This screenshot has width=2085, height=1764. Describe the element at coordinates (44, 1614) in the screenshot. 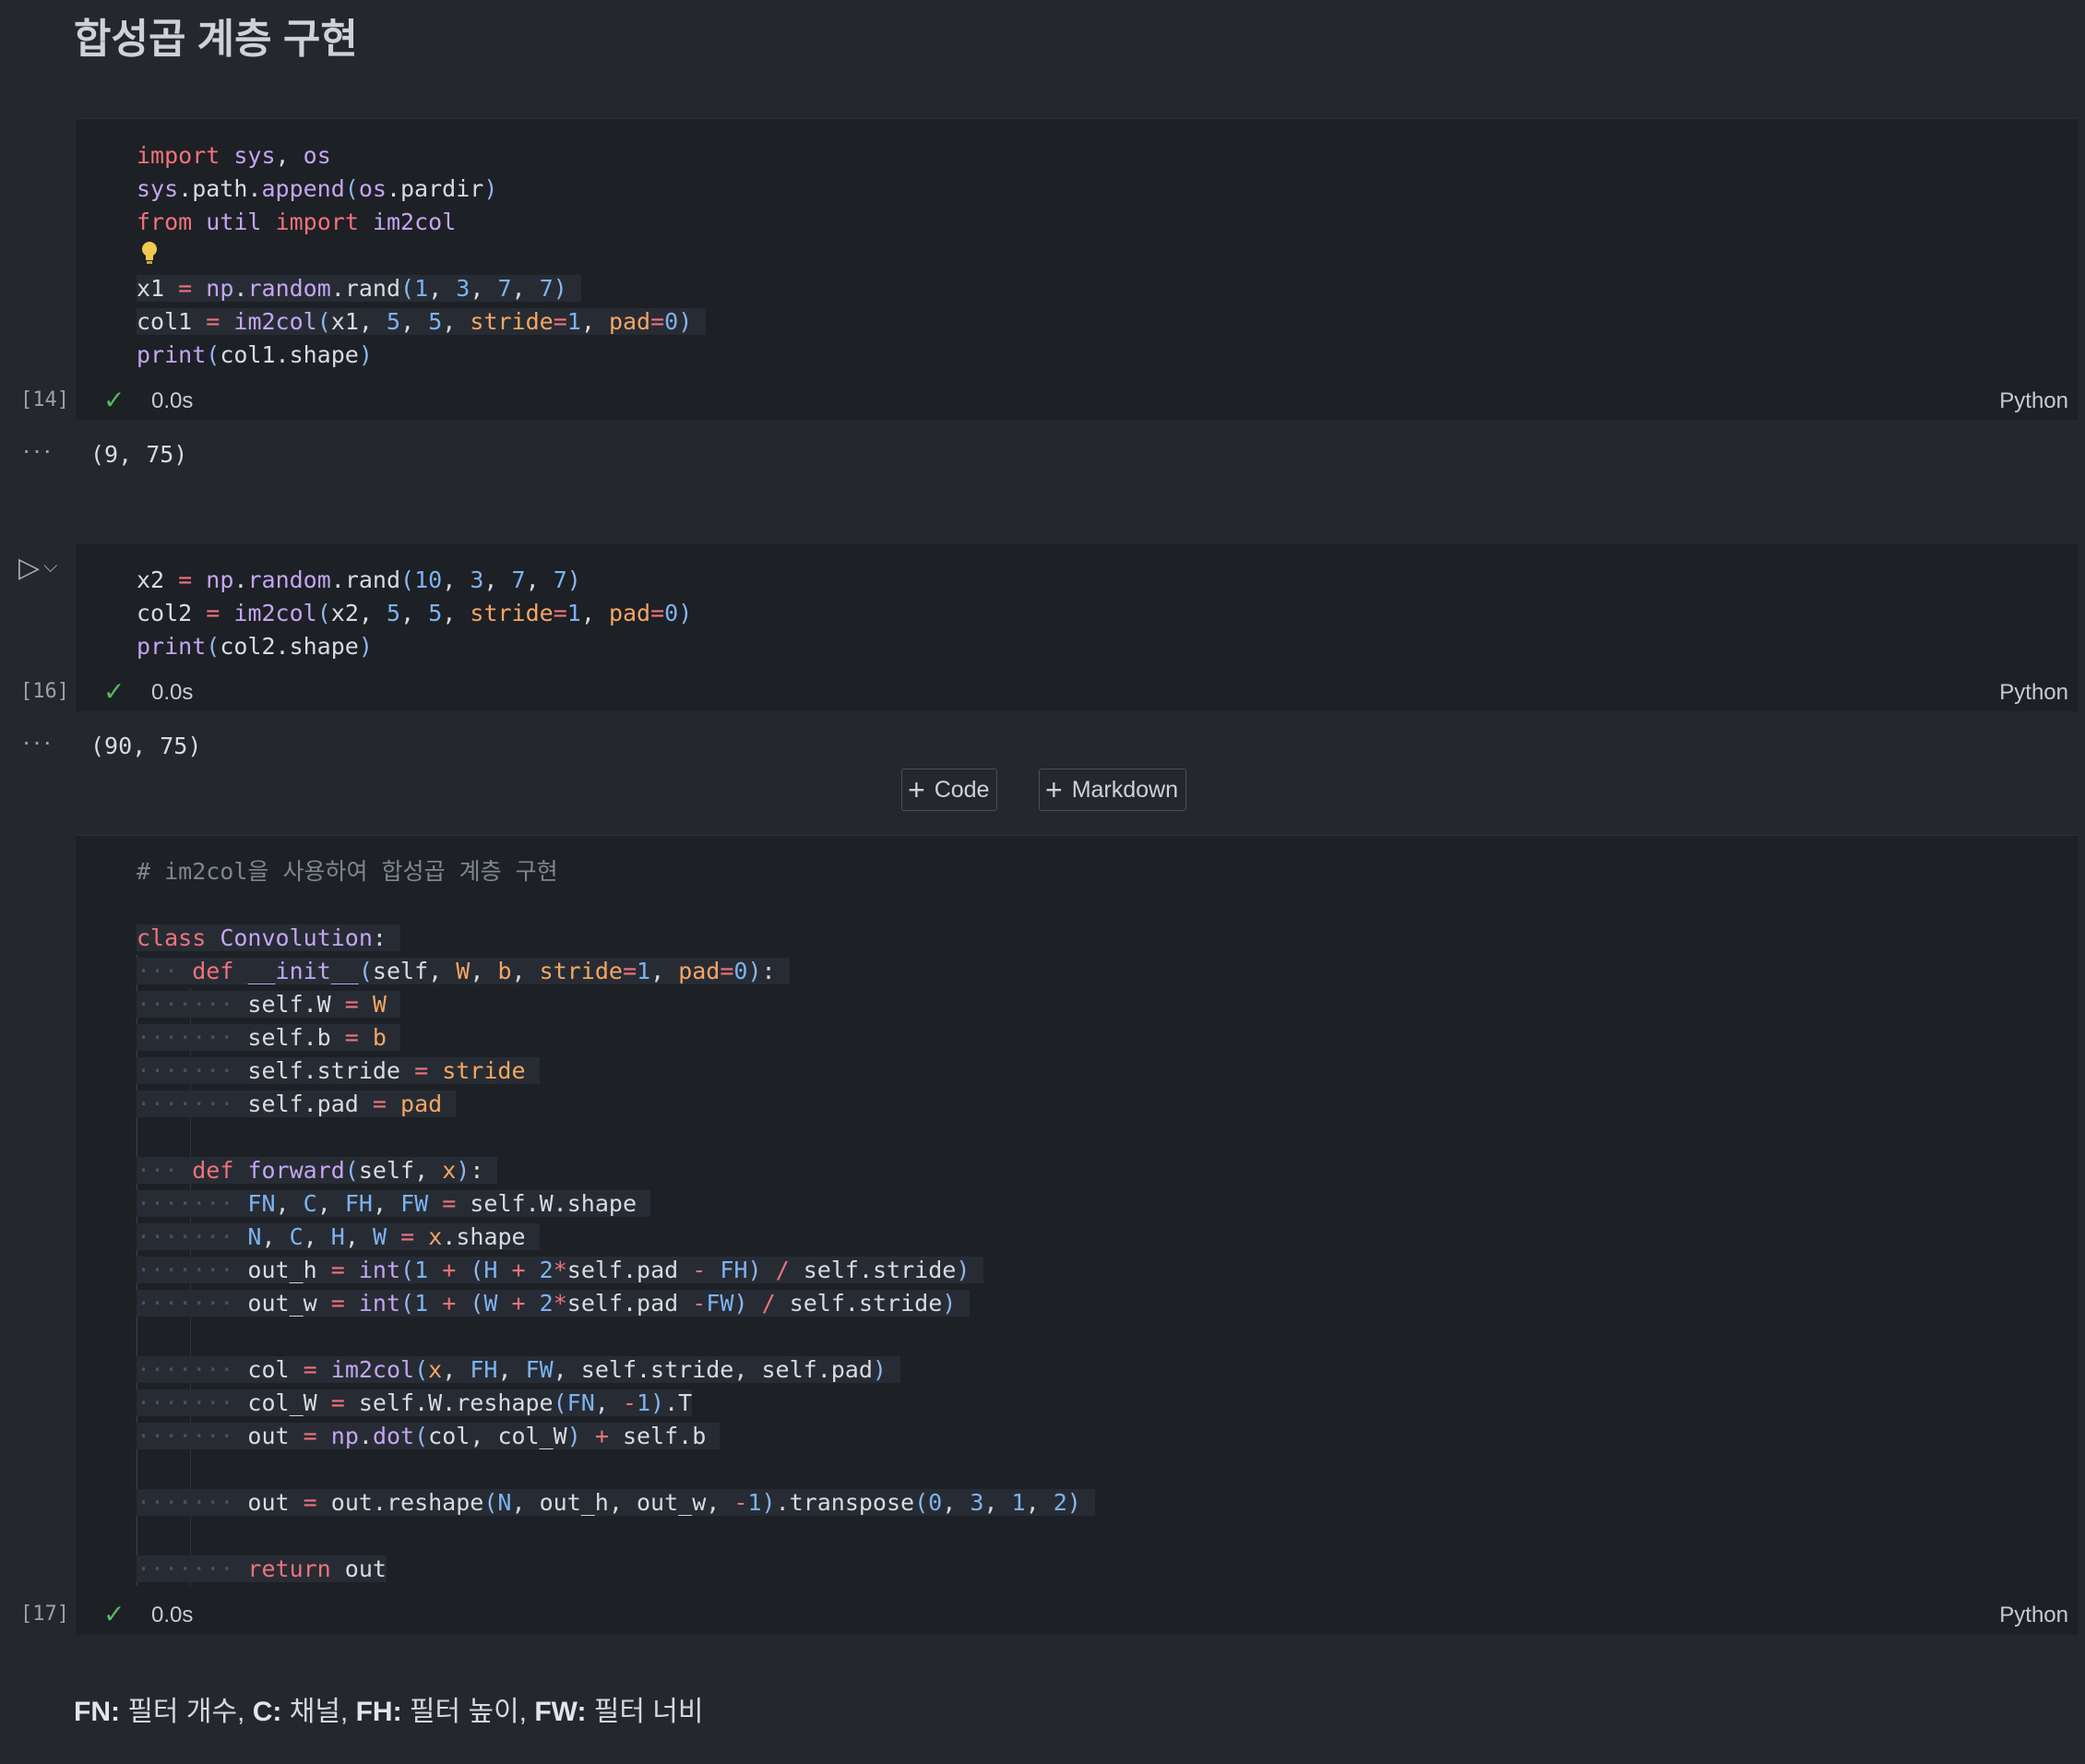

I see `execution-count: [17]` at that location.